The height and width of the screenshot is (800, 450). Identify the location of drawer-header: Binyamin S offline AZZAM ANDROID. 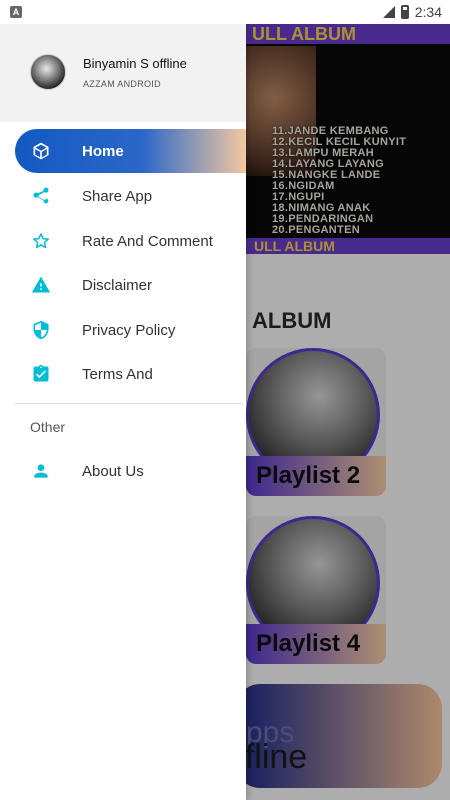
(123, 73).